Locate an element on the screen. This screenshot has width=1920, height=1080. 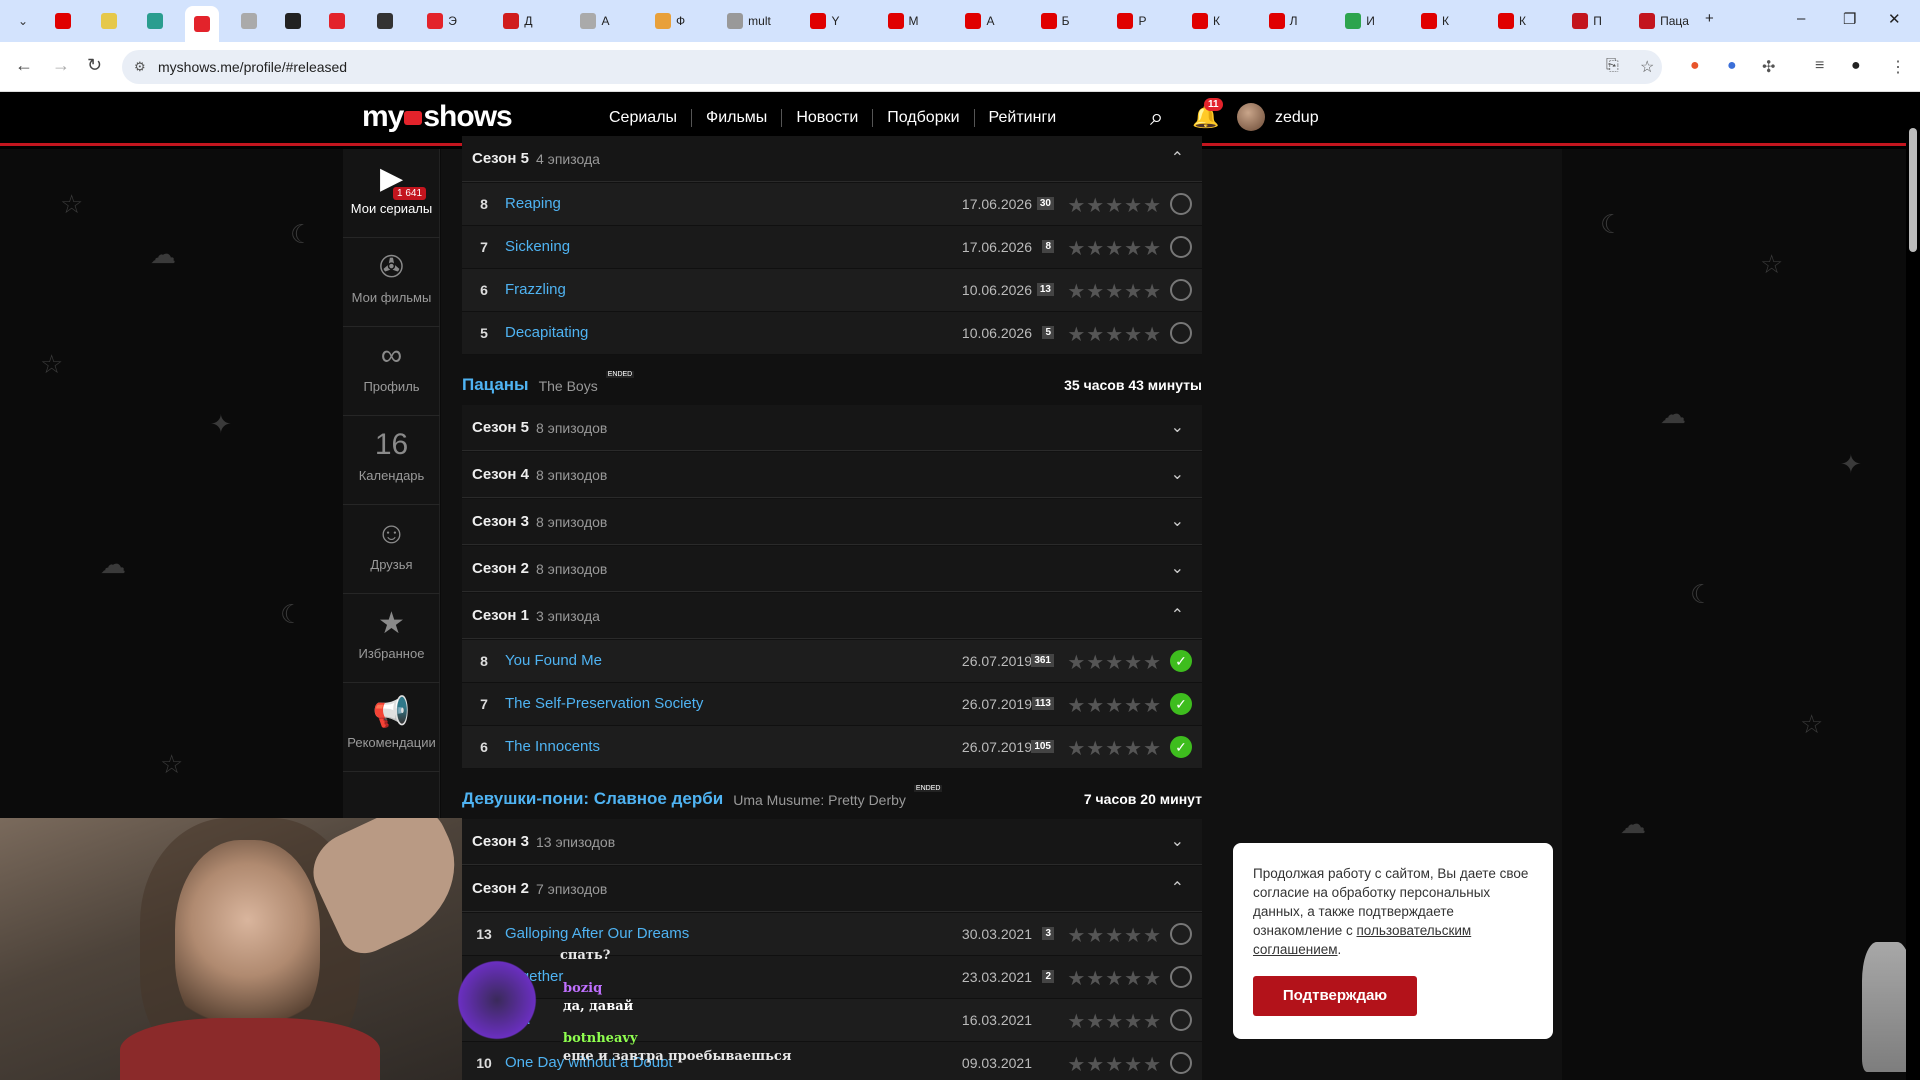
nav-ratings: Рейтинги is located at coordinates (1022, 118).